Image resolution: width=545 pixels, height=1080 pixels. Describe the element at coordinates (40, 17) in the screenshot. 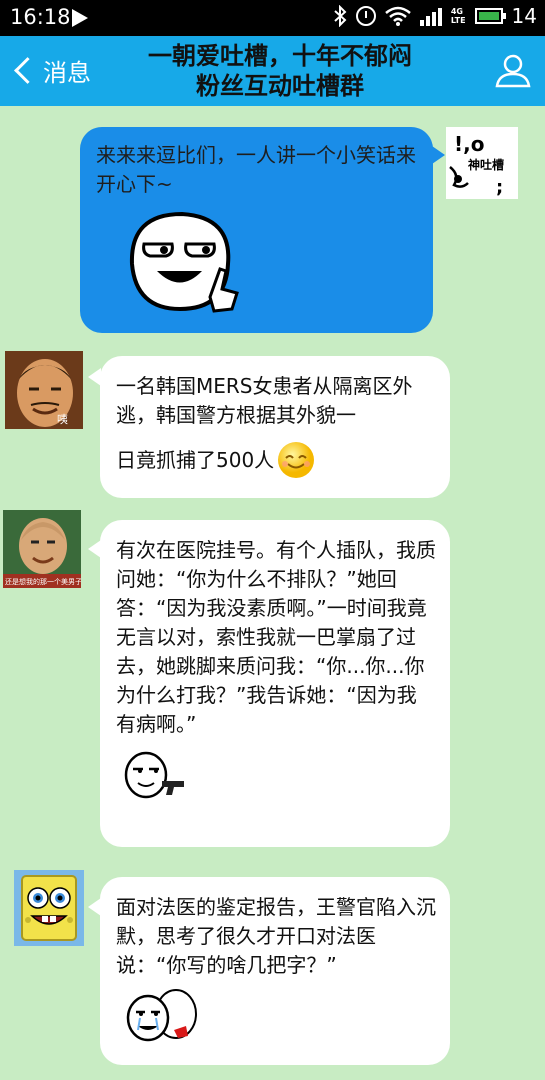

I see `status-time: 16:18` at that location.